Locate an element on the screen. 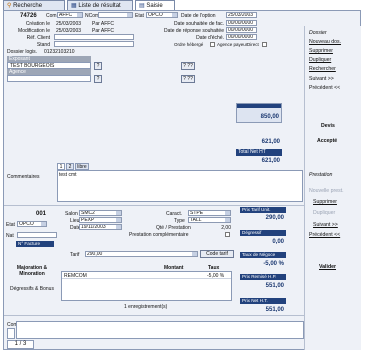 The width and height of the screenshot is (369, 354). majoration-table: REMCOM -5,00 % is located at coordinates (146, 286).